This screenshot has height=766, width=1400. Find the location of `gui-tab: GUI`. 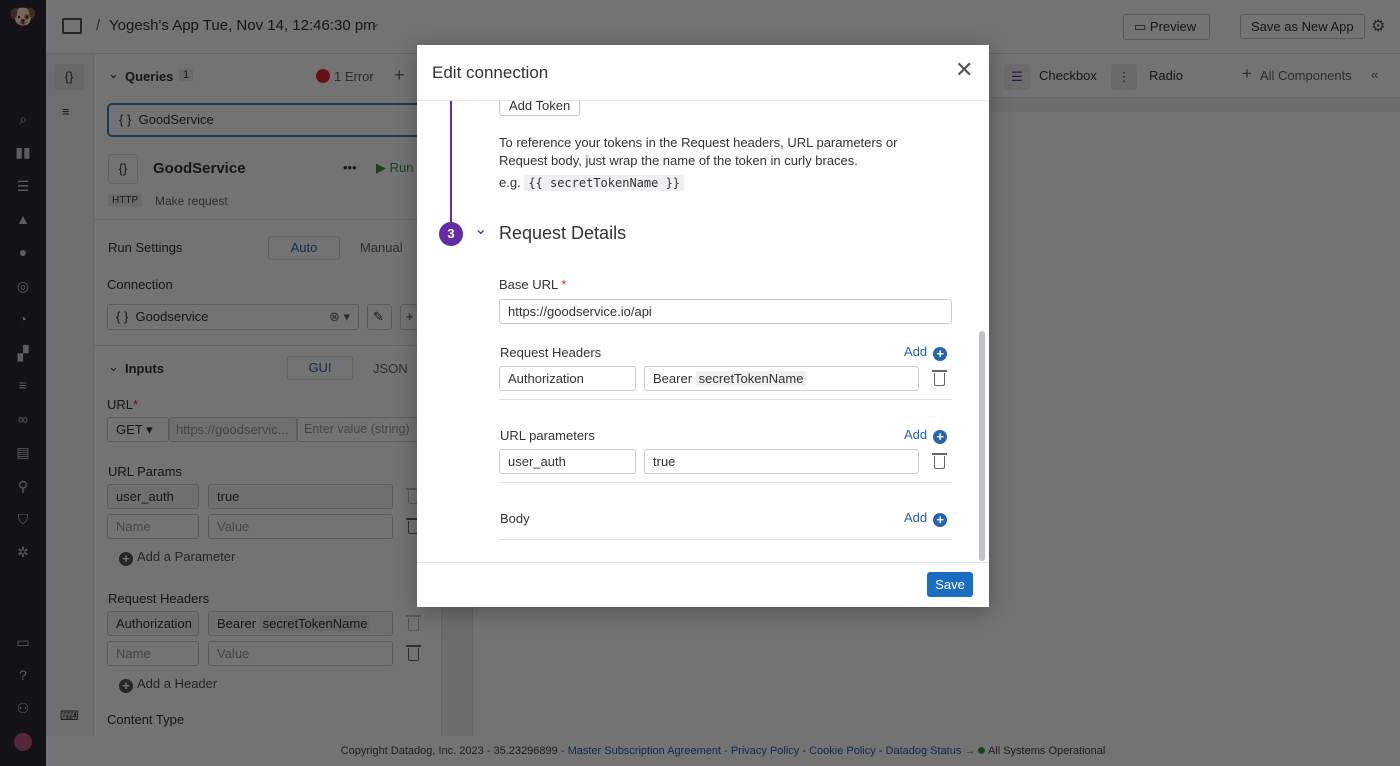

gui-tab: GUI is located at coordinates (320, 368).